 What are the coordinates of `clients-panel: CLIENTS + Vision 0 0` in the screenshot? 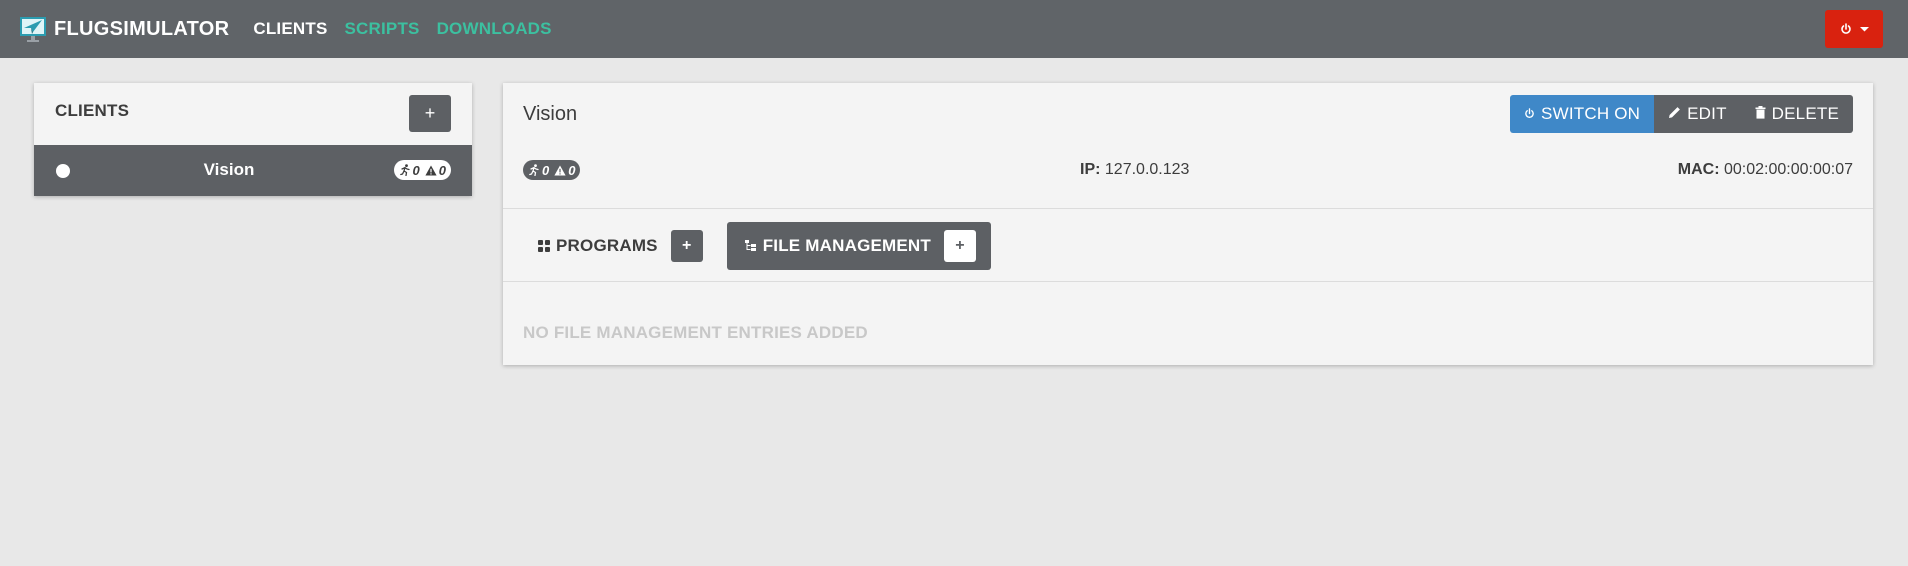 It's located at (253, 139).